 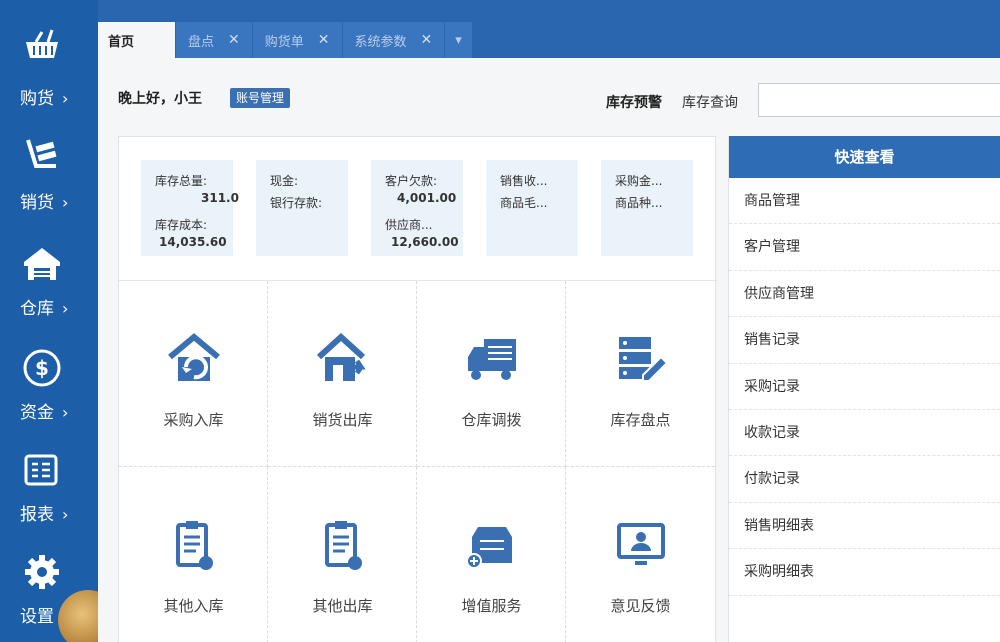 I want to click on box-plus-icon, so click(x=489, y=548).